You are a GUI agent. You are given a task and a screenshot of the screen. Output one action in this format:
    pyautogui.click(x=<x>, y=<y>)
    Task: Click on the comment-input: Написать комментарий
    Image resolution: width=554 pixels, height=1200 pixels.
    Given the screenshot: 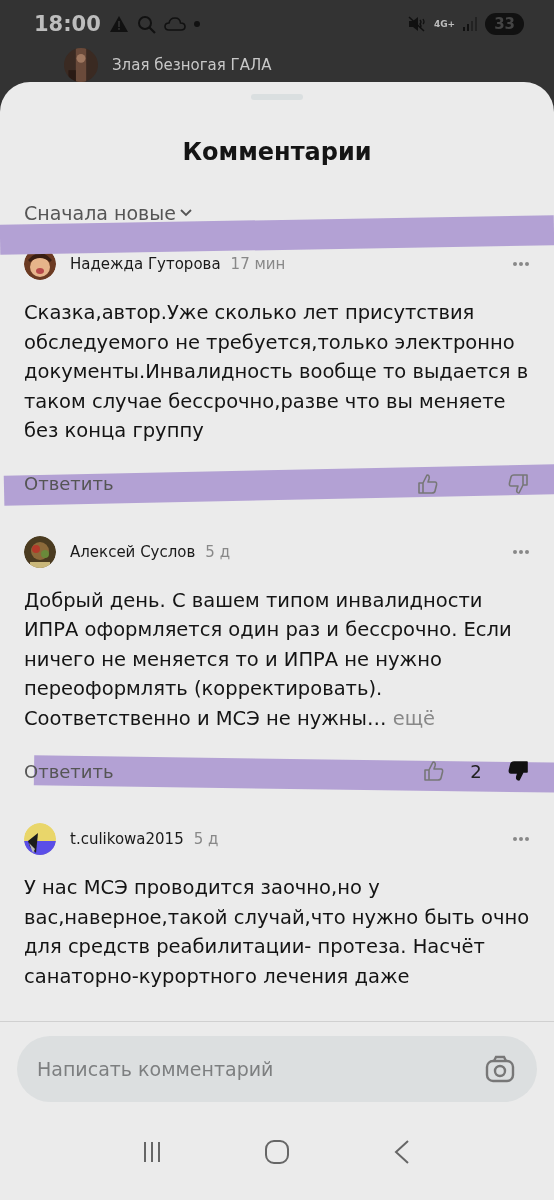 What is the action you would take?
    pyautogui.click(x=277, y=1069)
    